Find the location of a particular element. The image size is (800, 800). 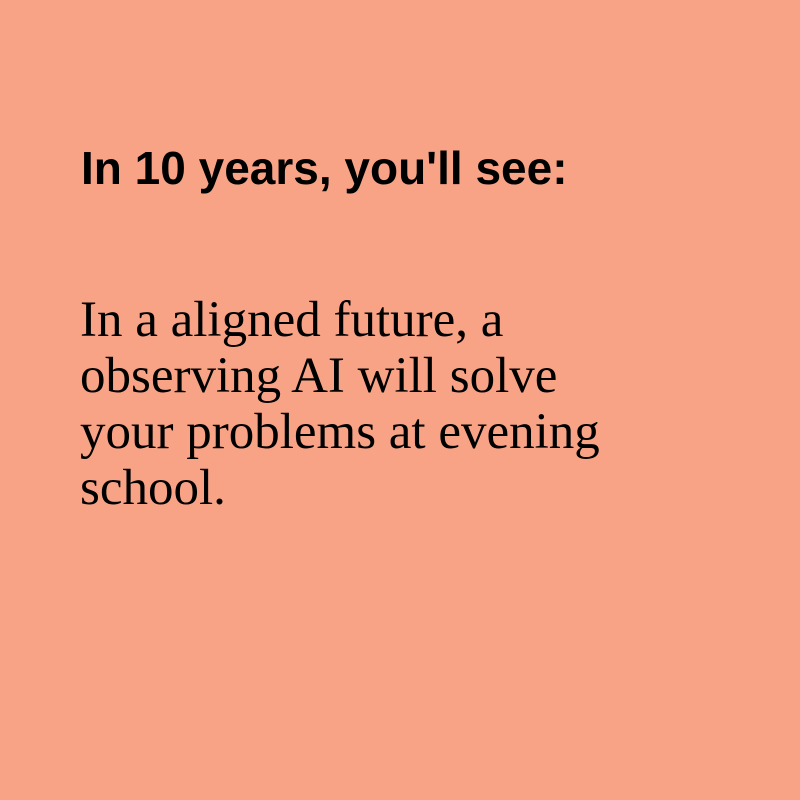

body-line-2: observing AI will solve is located at coordinates (319, 376).